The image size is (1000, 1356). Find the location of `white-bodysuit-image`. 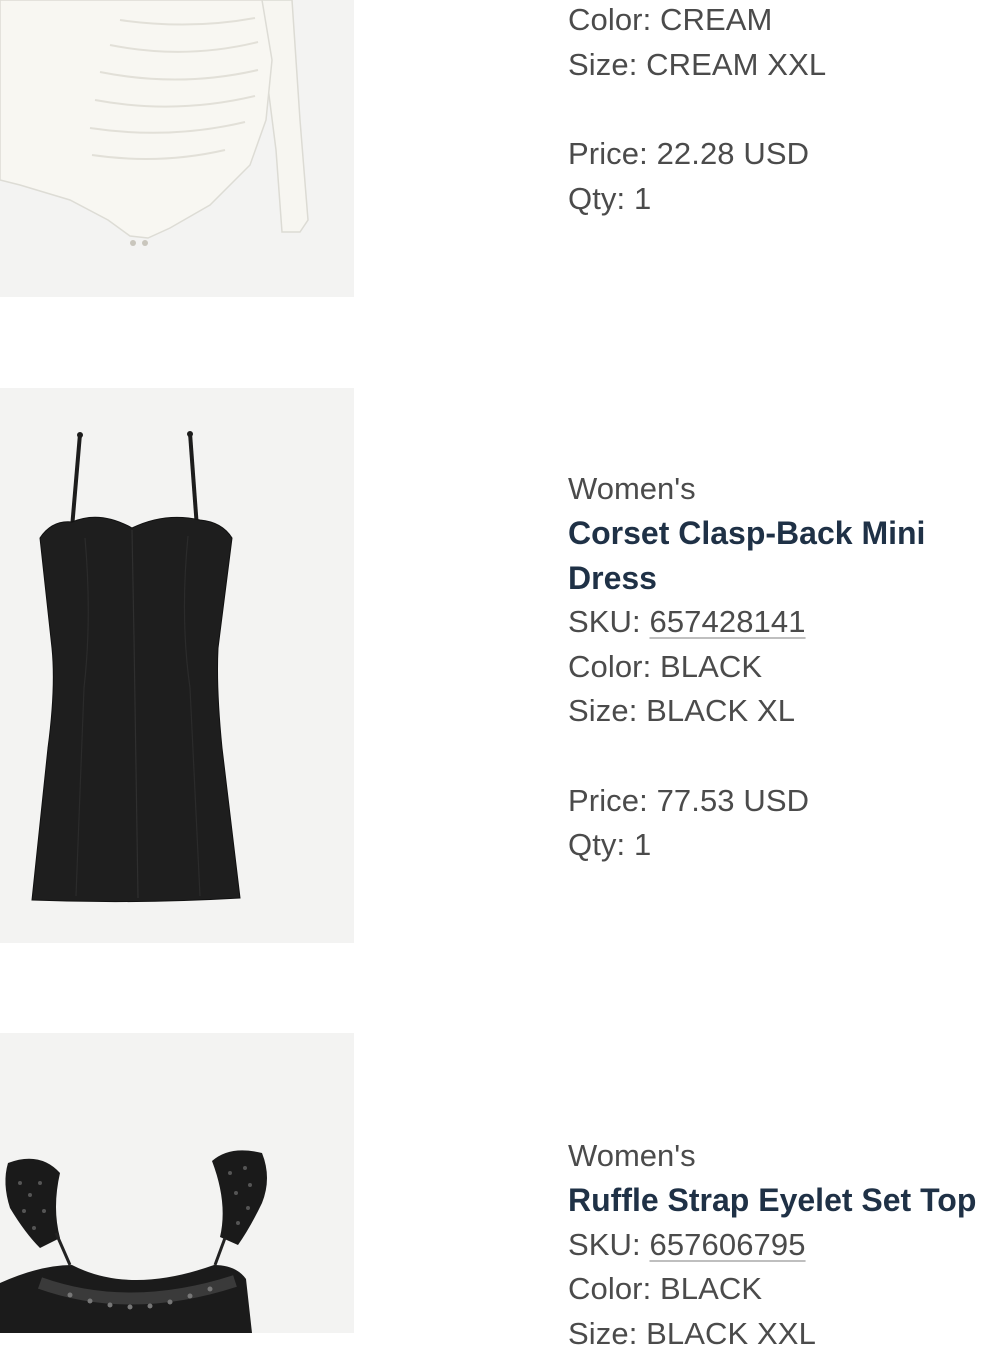

white-bodysuit-image is located at coordinates (177, 148).